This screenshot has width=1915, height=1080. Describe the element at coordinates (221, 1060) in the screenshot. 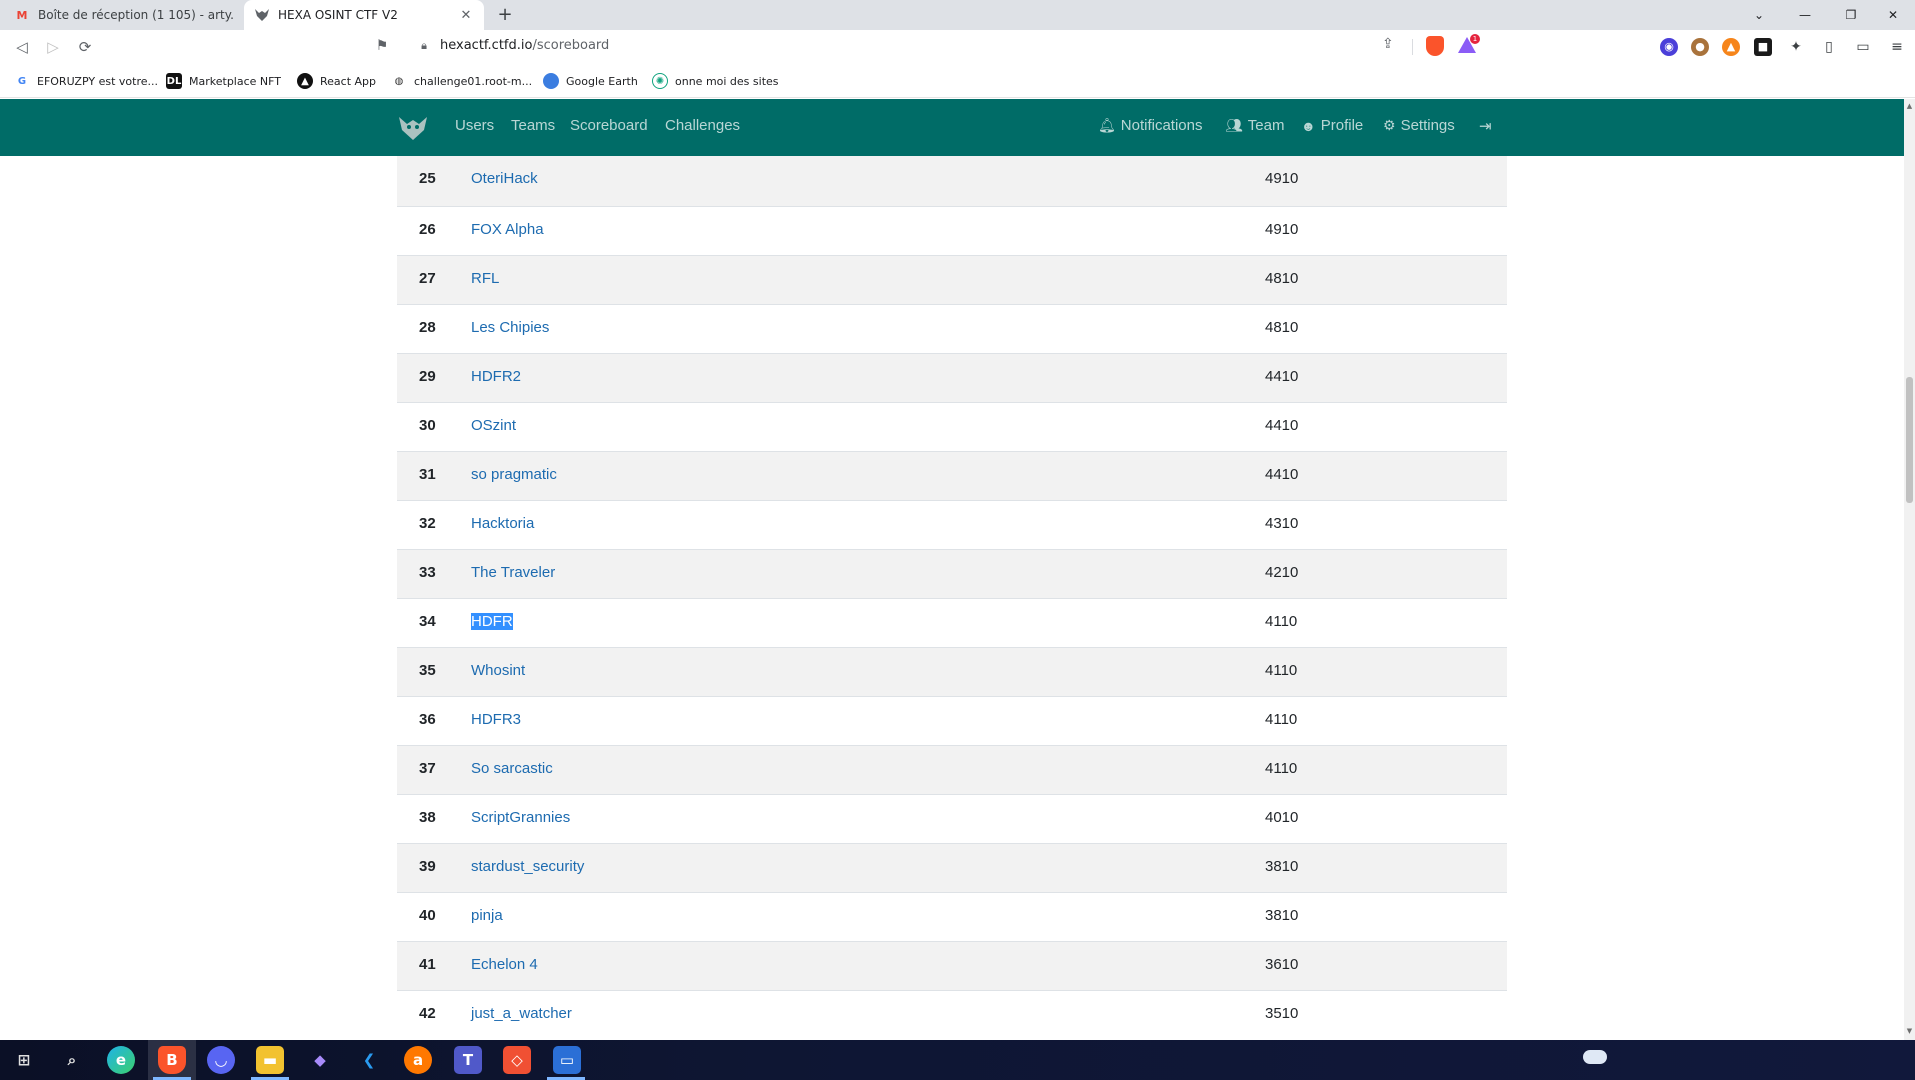

I see `discord-icon: ◡` at that location.